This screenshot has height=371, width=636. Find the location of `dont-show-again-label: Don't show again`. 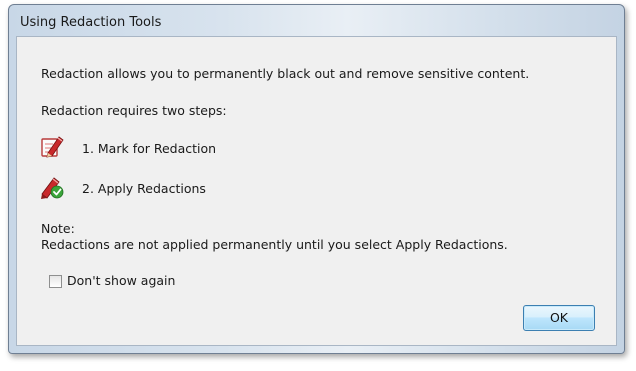

dont-show-again-label: Don't show again is located at coordinates (121, 281).